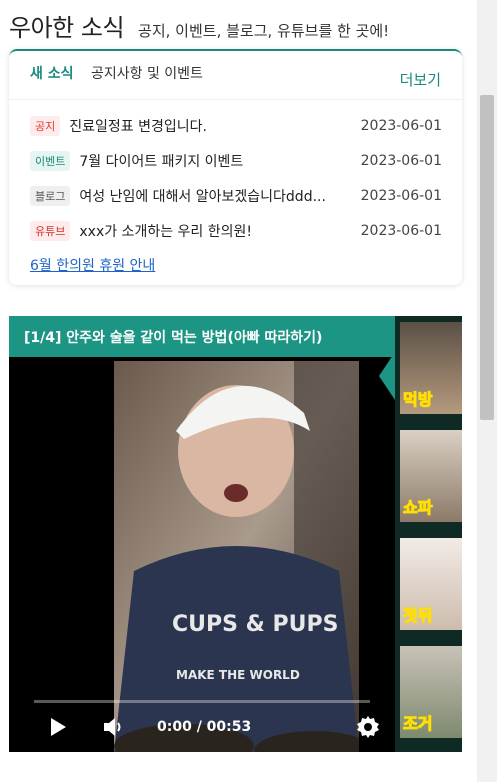 Image resolution: width=497 pixels, height=782 pixels. I want to click on news-row-event: 이벤트 7월 다이어트 패키지 이벤트 2023-06-01, so click(236, 160).